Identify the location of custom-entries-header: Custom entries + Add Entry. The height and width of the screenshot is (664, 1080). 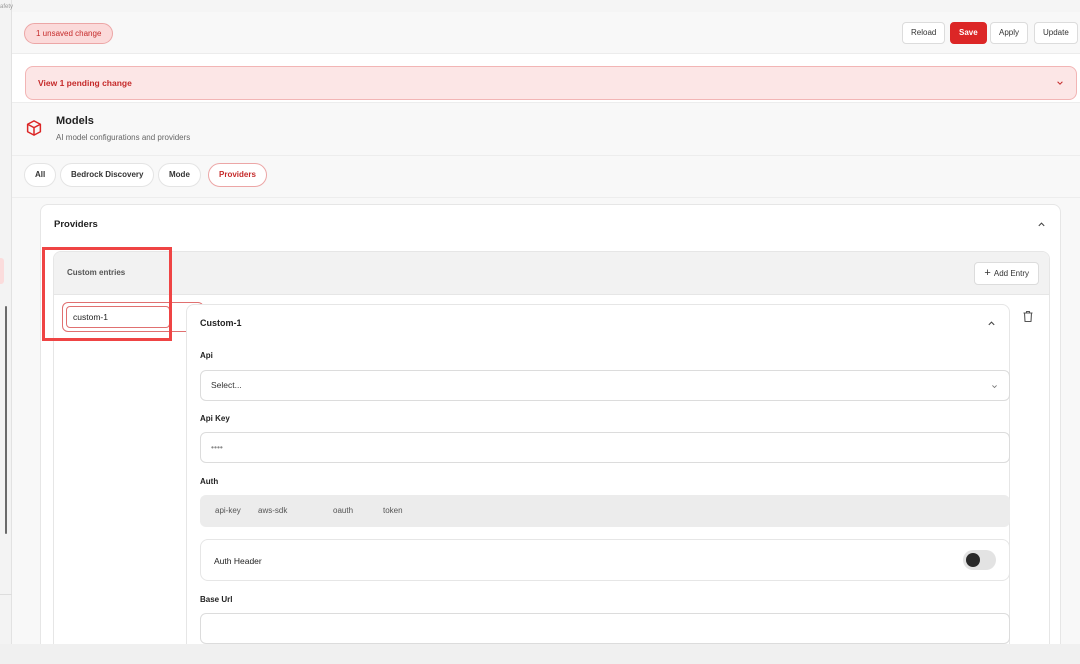
(551, 273).